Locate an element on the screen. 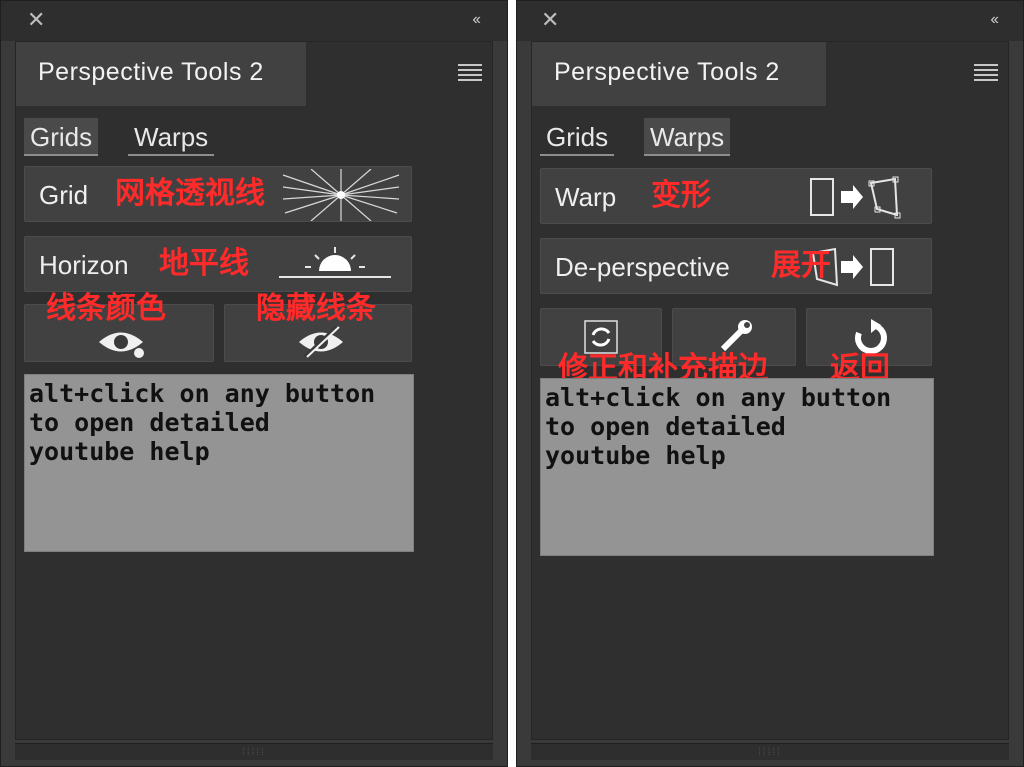 The height and width of the screenshot is (767, 1024). grid-button-label: Grid is located at coordinates (64, 195).